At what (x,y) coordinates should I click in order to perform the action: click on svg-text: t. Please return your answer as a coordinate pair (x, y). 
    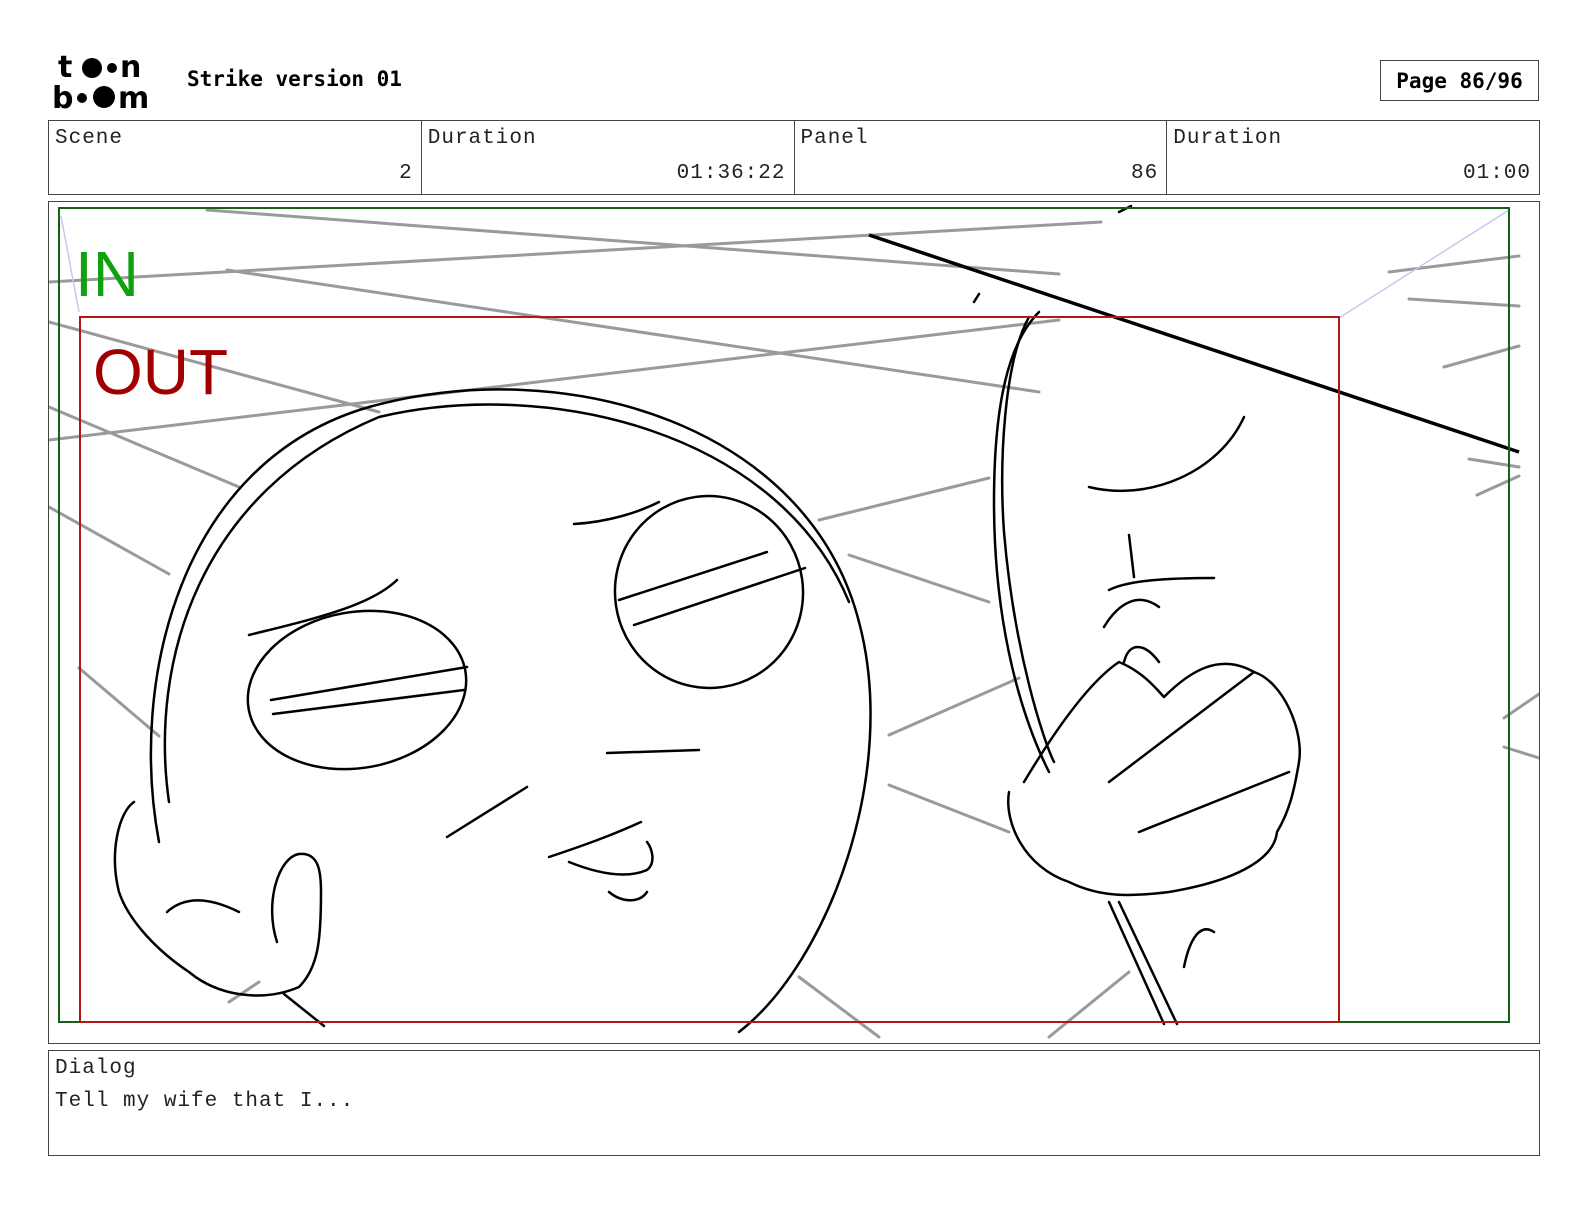
    Looking at the image, I should click on (65, 67).